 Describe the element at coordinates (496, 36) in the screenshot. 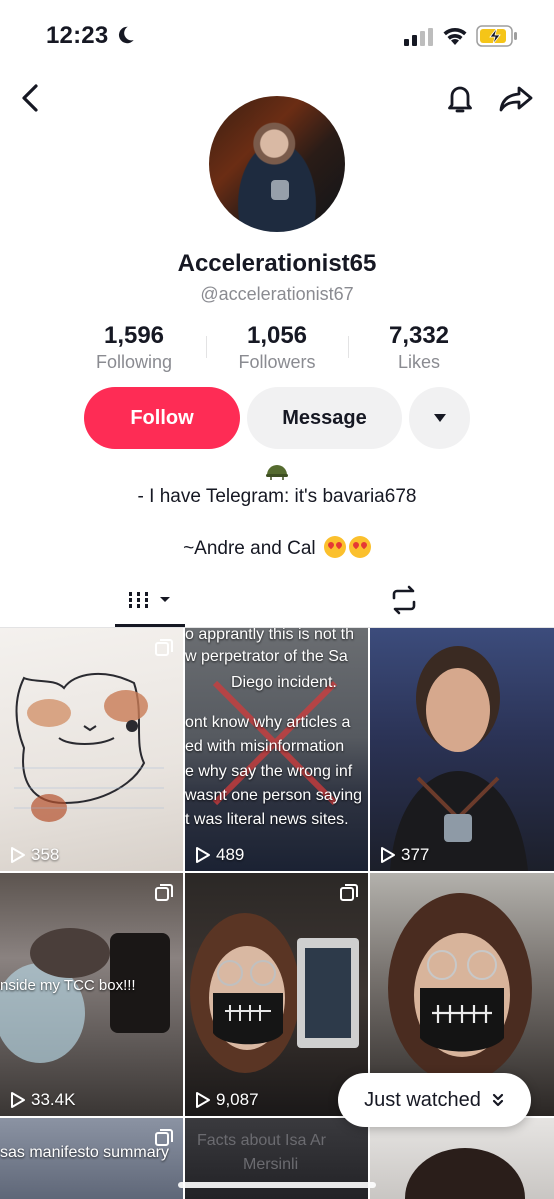

I see `battery-charging-icon` at that location.